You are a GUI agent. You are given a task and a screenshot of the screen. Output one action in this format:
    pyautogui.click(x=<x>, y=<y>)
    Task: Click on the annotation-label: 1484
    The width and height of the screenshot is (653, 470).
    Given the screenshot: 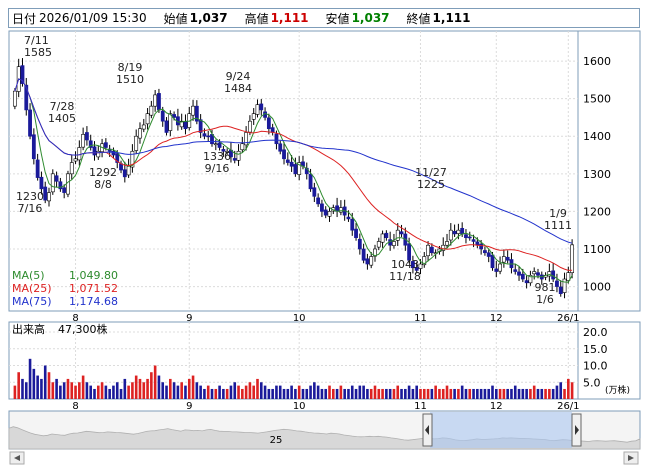 What is the action you would take?
    pyautogui.click(x=238, y=88)
    